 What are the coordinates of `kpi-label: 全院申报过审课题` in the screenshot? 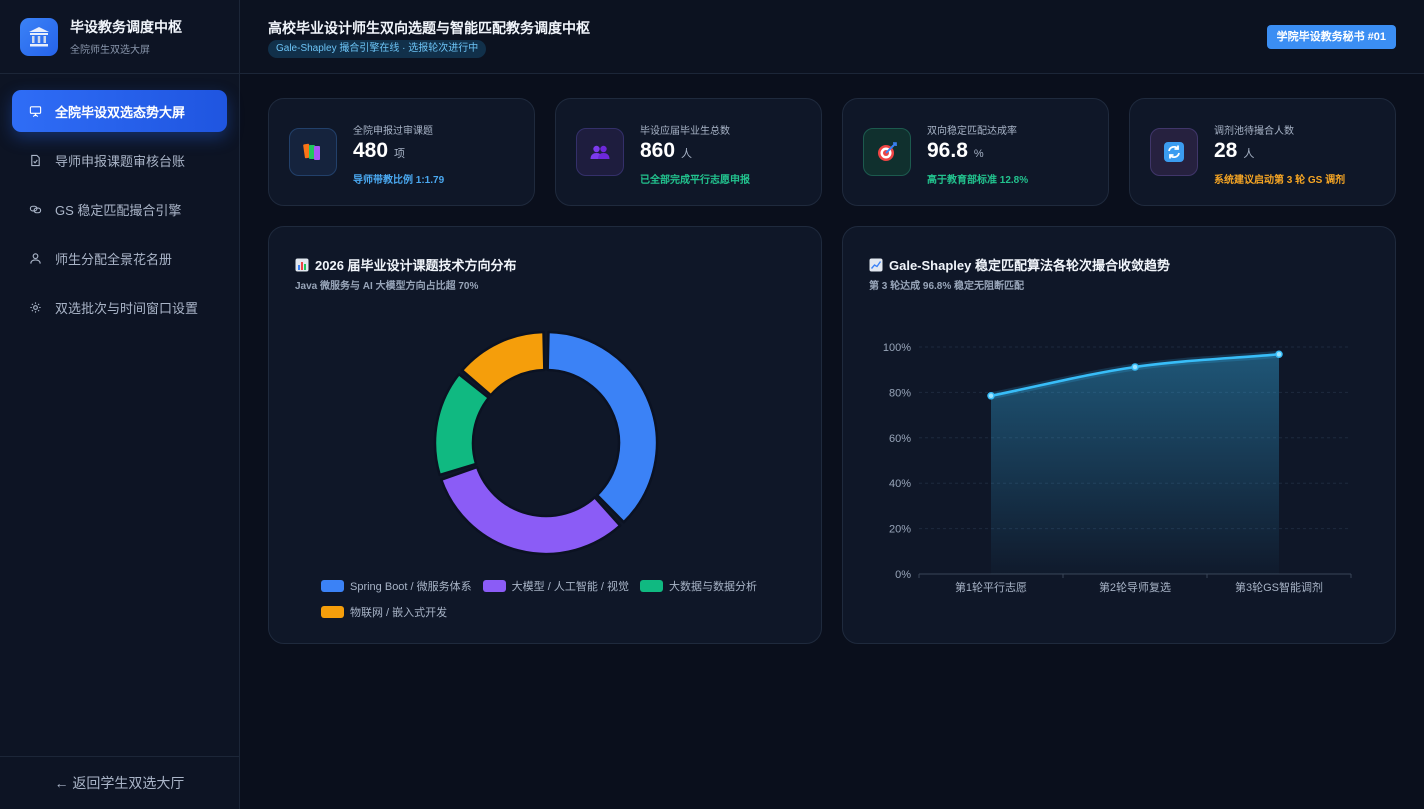 It's located at (393, 131).